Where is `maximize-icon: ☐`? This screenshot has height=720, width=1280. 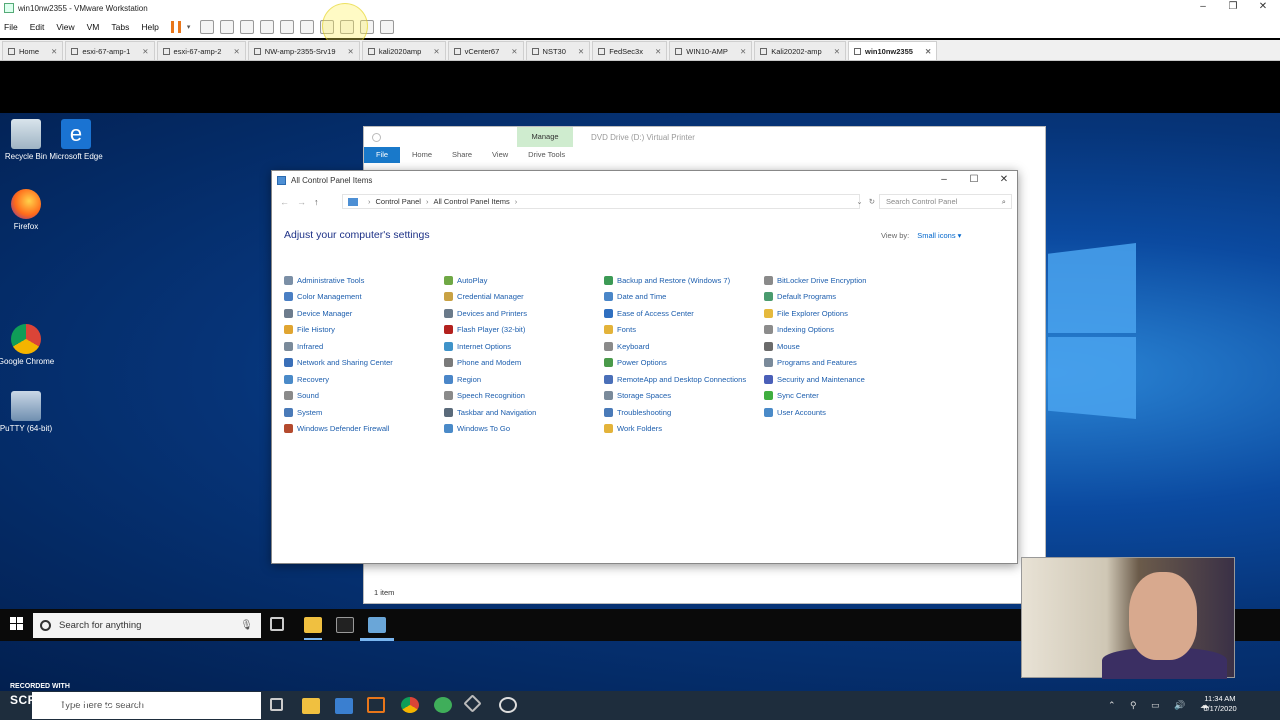 maximize-icon: ☐ is located at coordinates (974, 180).